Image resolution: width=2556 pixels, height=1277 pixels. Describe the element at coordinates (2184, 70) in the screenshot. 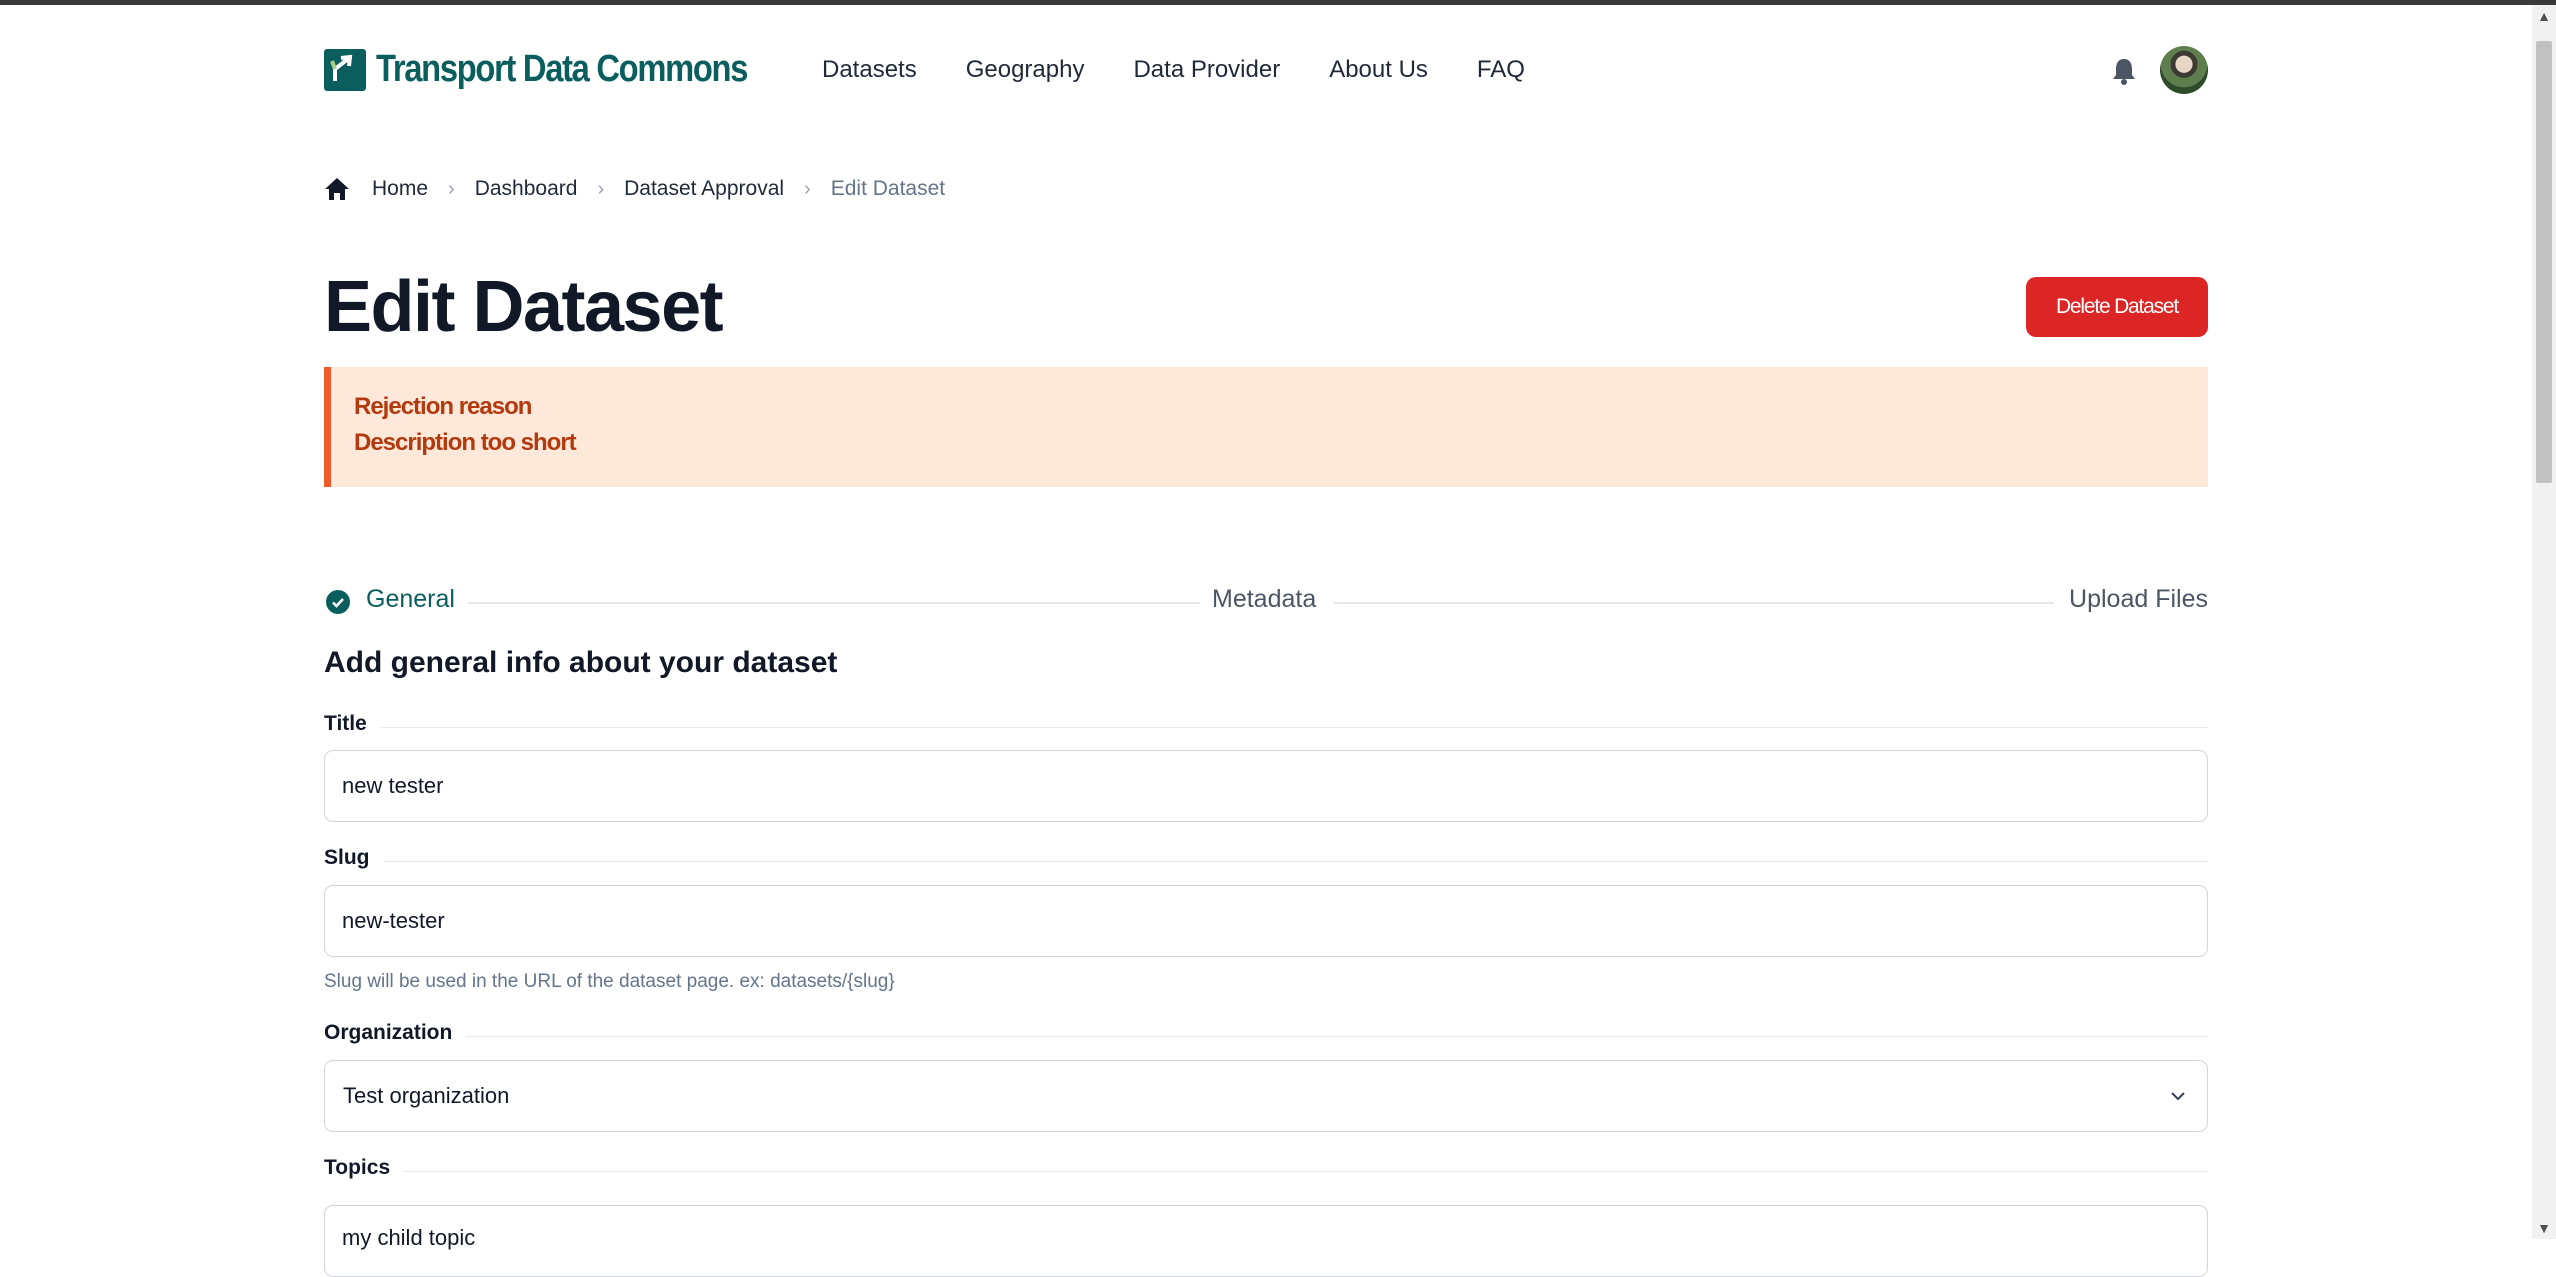

I see `avatar` at that location.